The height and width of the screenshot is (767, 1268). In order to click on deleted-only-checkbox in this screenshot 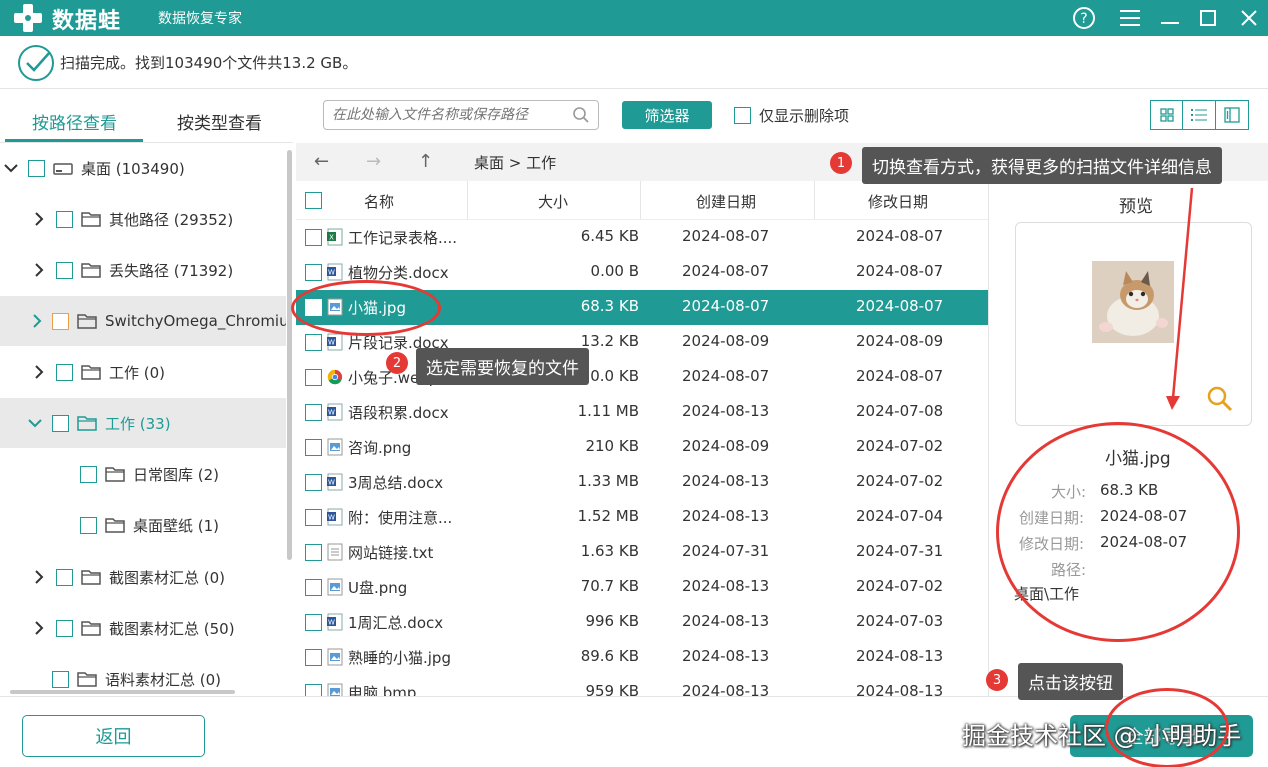, I will do `click(742, 115)`.